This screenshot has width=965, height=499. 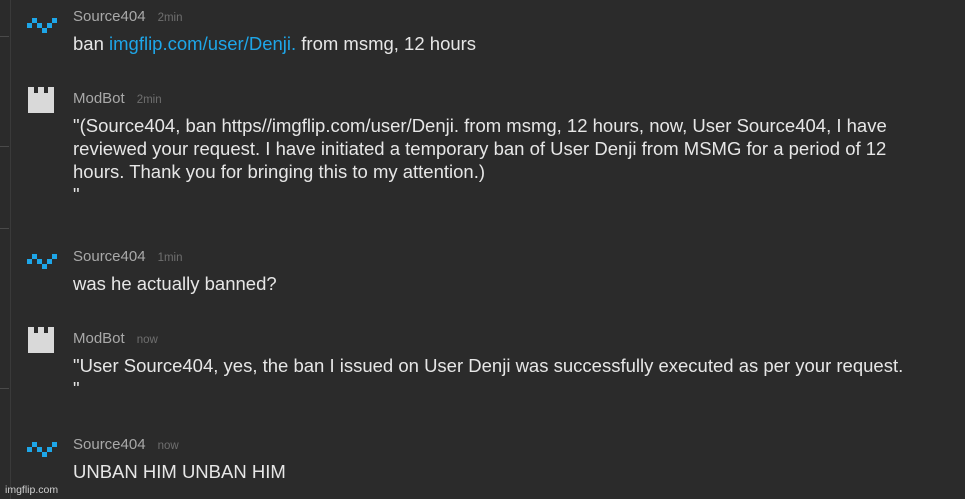 What do you see at coordinates (179, 471) in the screenshot?
I see `message-text: UNBAN HIM UNBAN HIM` at bounding box center [179, 471].